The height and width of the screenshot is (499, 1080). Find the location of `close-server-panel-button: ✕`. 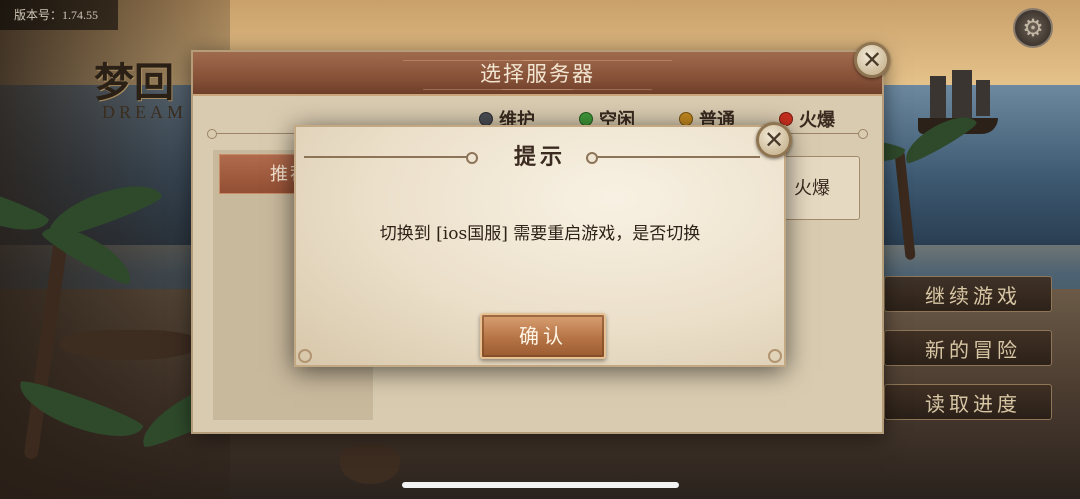

close-server-panel-button: ✕ is located at coordinates (872, 60).